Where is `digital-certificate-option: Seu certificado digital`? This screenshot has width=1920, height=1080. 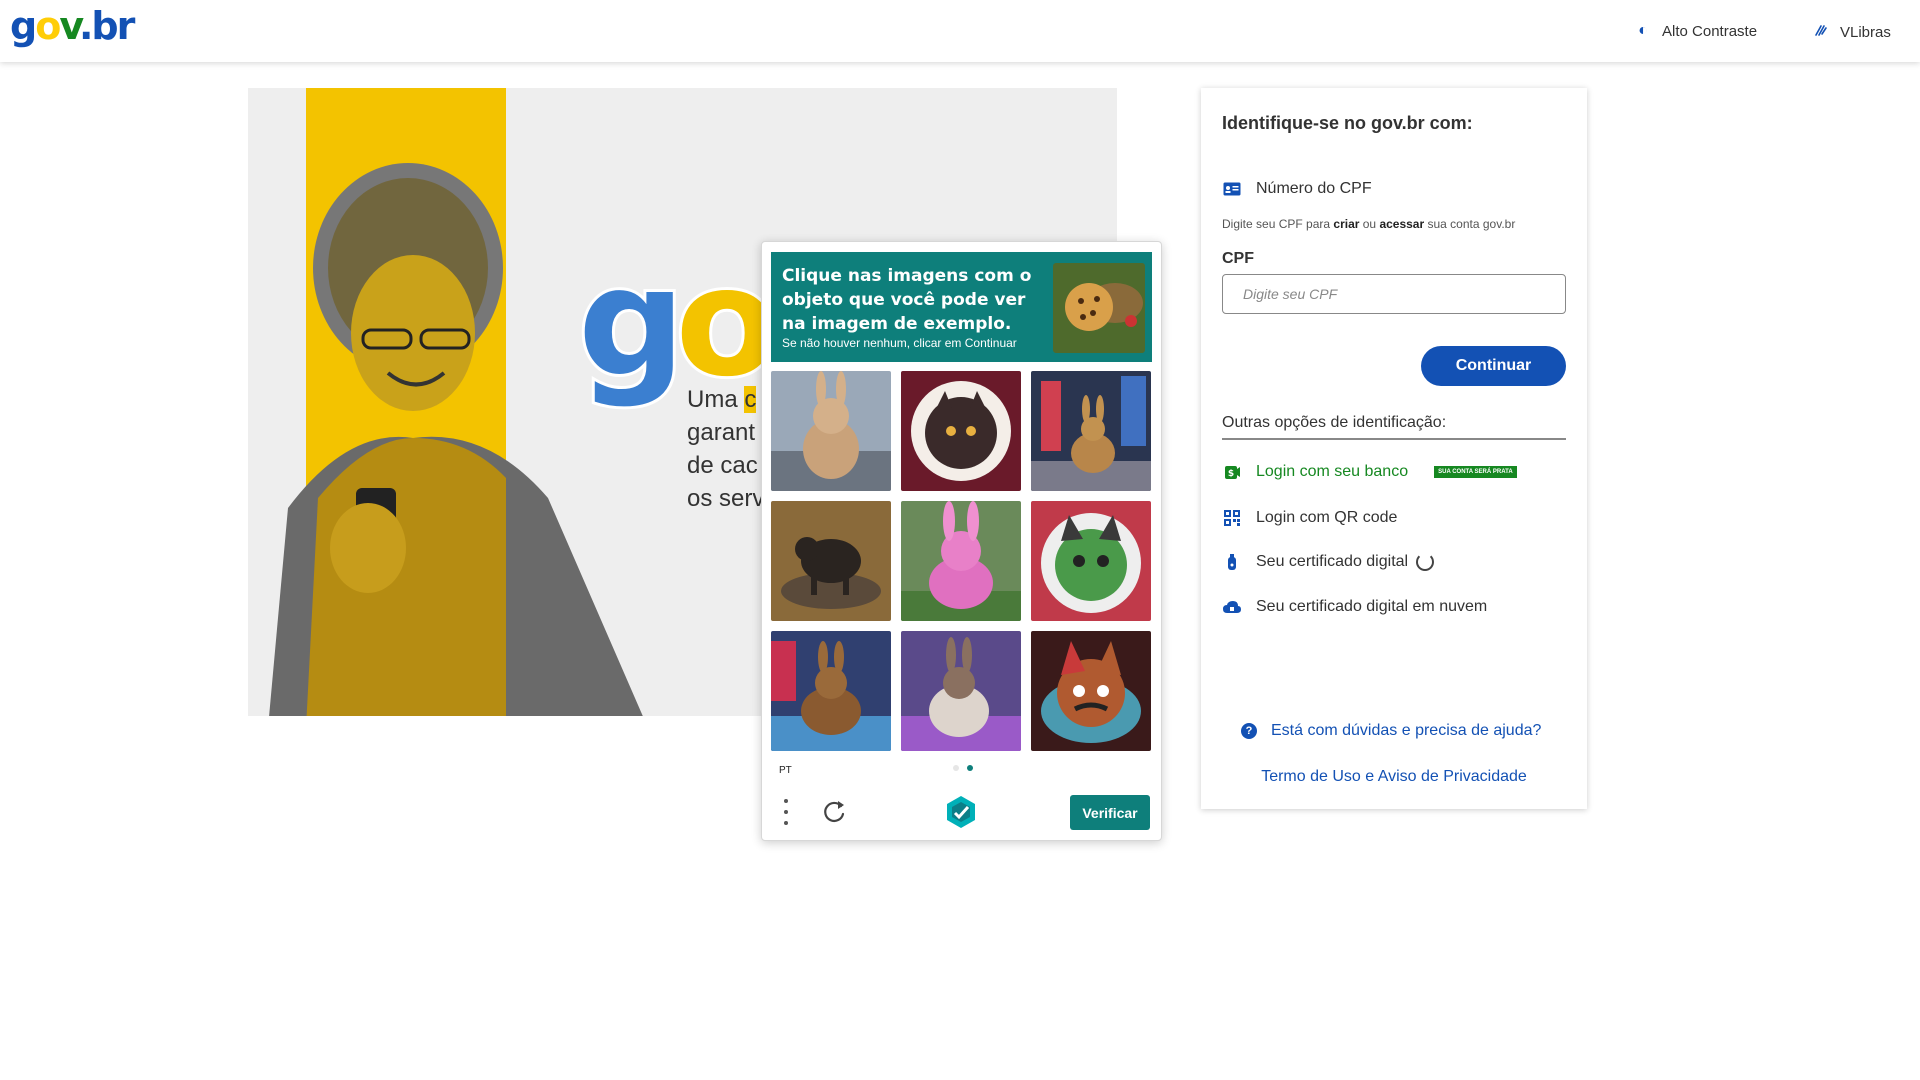
digital-certificate-option: Seu certificado digital is located at coordinates (1328, 562).